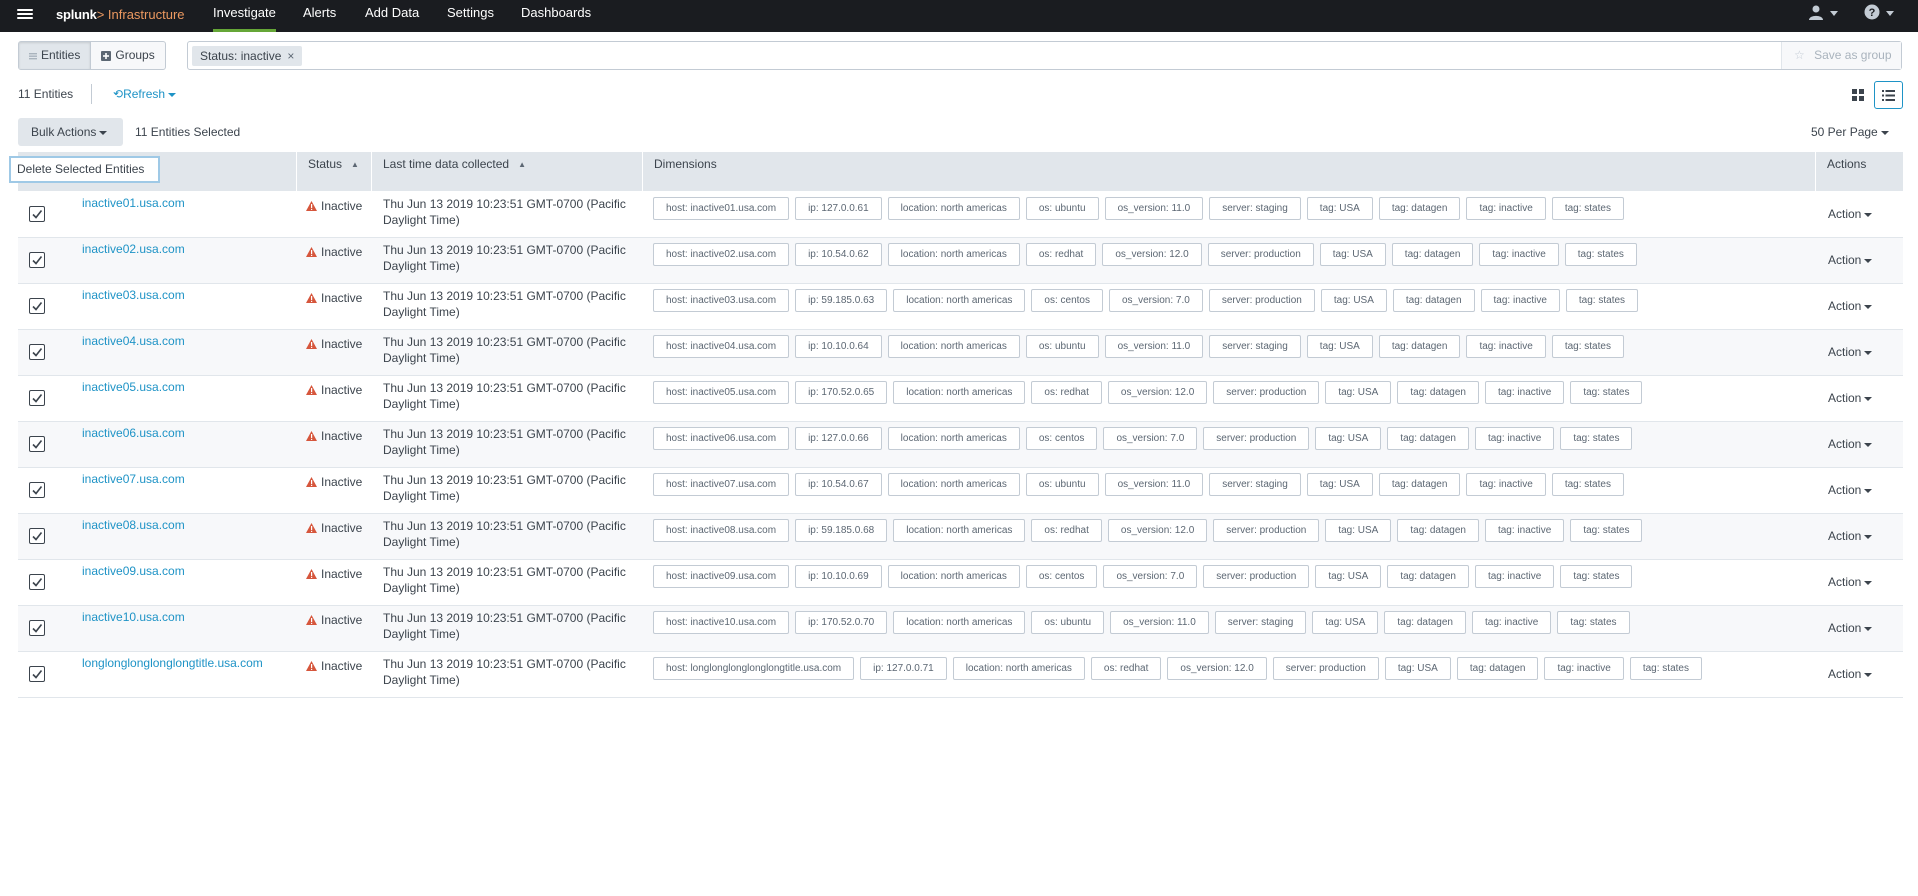 This screenshot has height=896, width=1918. I want to click on entities-tab: Entities, so click(55, 55).